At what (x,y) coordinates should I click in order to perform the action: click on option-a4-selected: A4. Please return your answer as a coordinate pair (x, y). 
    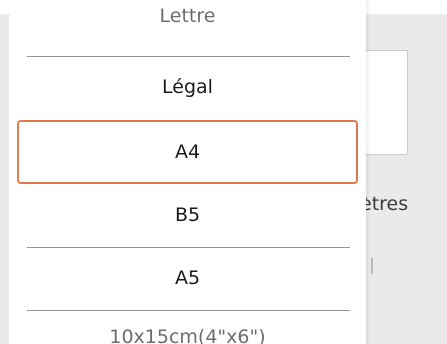
    Looking at the image, I should click on (187, 152).